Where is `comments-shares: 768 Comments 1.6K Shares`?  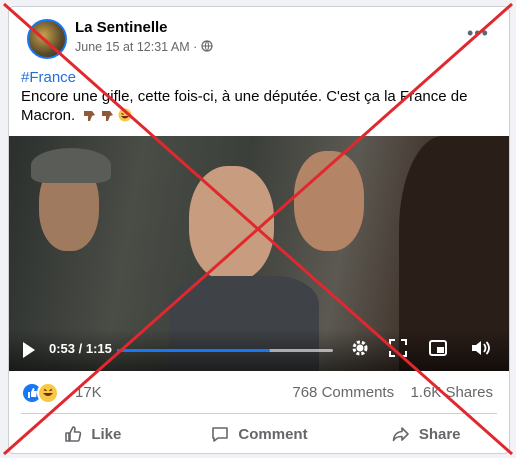 comments-shares: 768 Comments 1.6K Shares is located at coordinates (392, 392).